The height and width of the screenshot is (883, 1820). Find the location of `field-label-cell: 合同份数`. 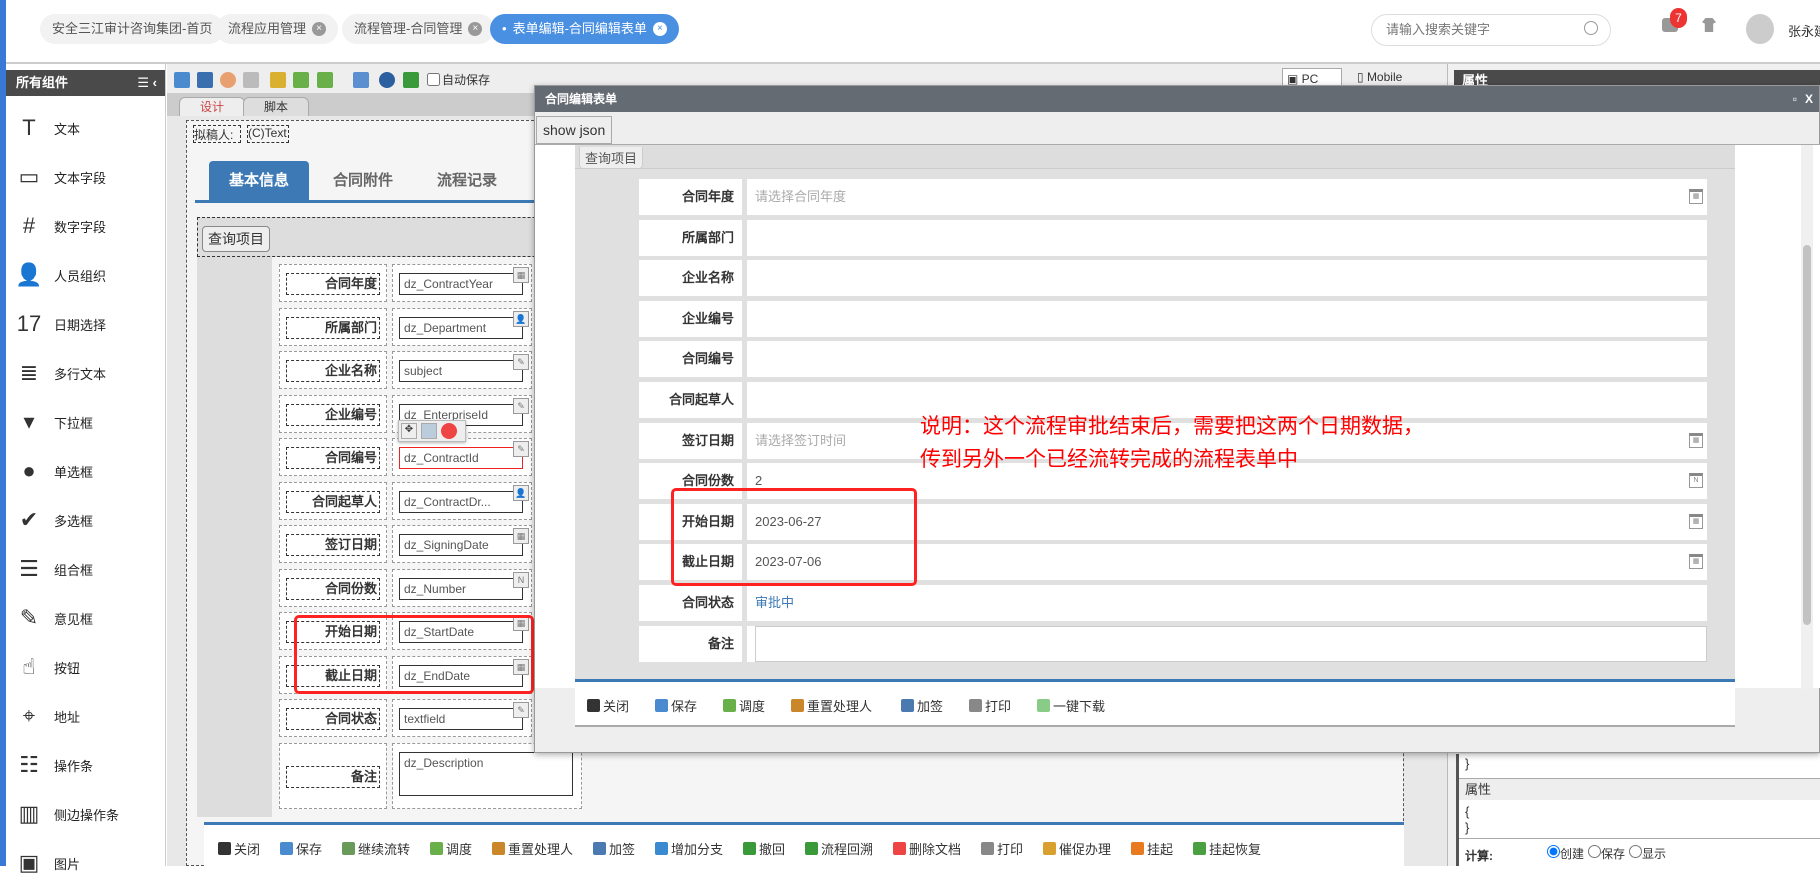

field-label-cell: 合同份数 is located at coordinates (333, 587).